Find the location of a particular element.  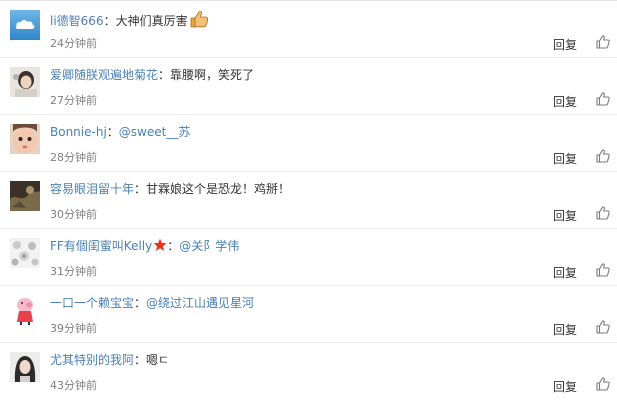

comment-row: Bonnie-hj：@sweet__苏 28分钟前 回复 is located at coordinates (308, 143).